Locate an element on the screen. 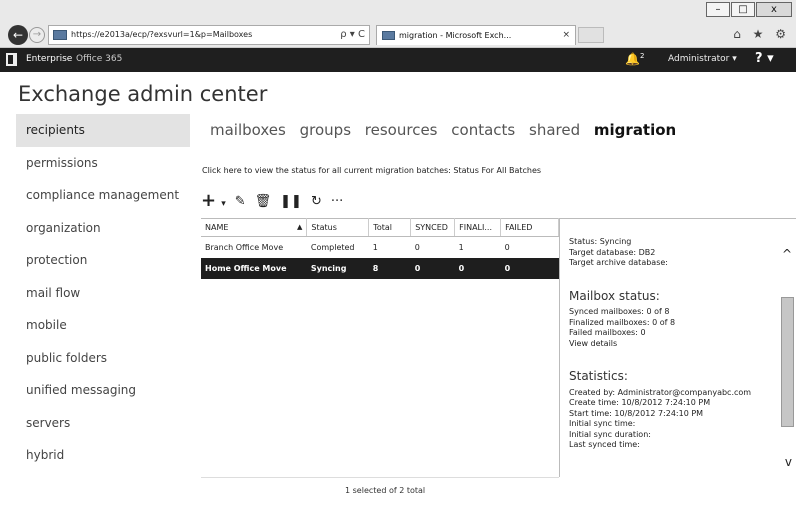  detail-target-database: Target database: DB2 is located at coordinates (612, 252).